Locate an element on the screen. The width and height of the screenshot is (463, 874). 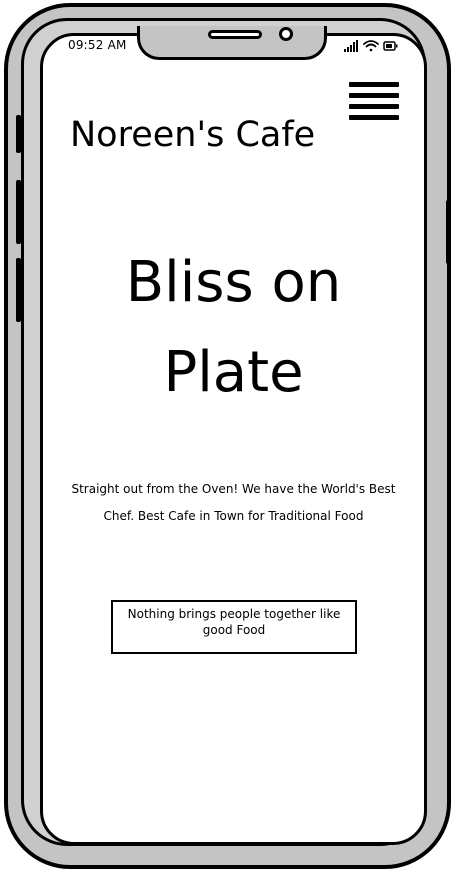
hero-line-2: Plate is located at coordinates (233, 372).